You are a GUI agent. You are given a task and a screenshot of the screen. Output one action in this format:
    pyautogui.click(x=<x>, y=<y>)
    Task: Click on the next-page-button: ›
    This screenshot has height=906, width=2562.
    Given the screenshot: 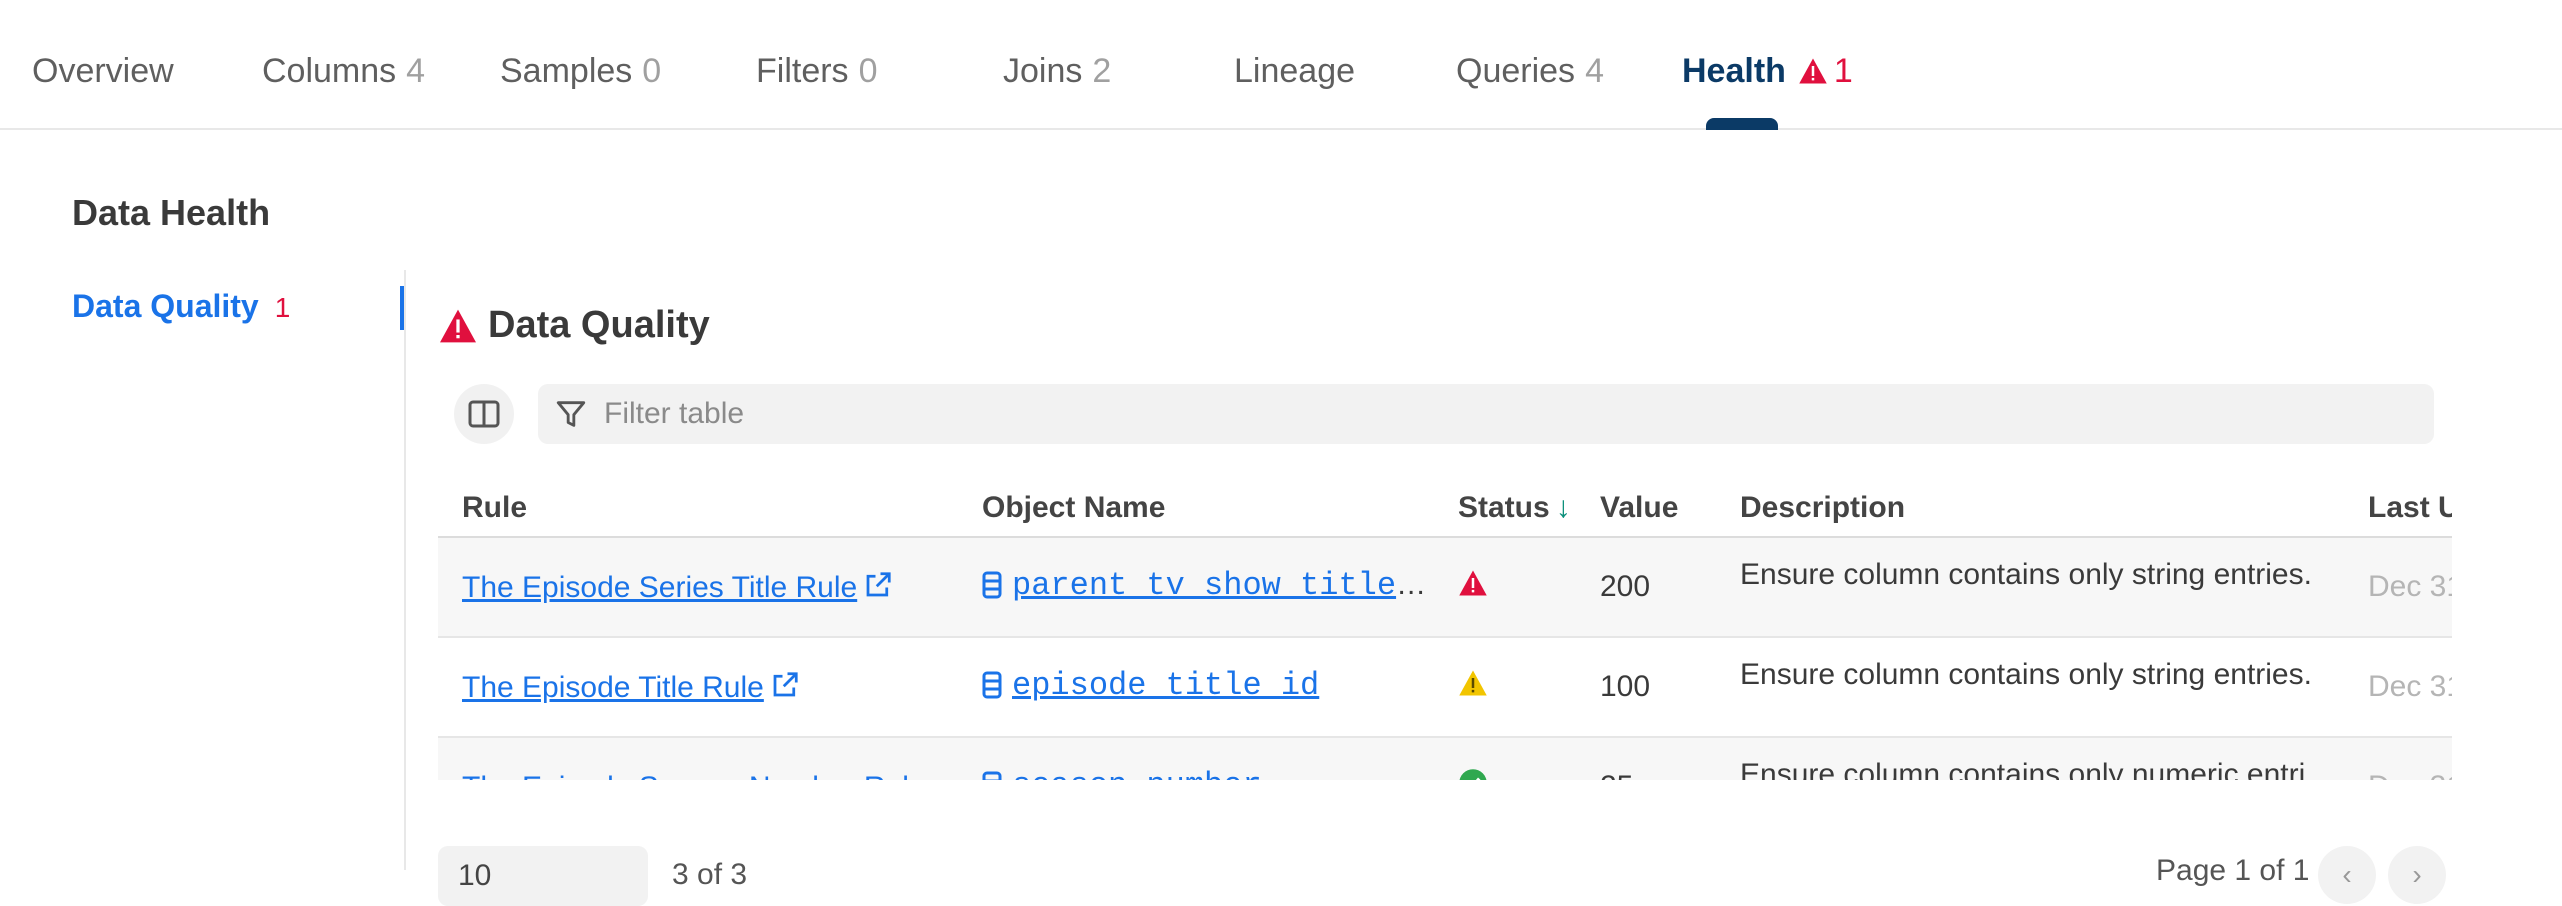 What is the action you would take?
    pyautogui.click(x=2417, y=875)
    